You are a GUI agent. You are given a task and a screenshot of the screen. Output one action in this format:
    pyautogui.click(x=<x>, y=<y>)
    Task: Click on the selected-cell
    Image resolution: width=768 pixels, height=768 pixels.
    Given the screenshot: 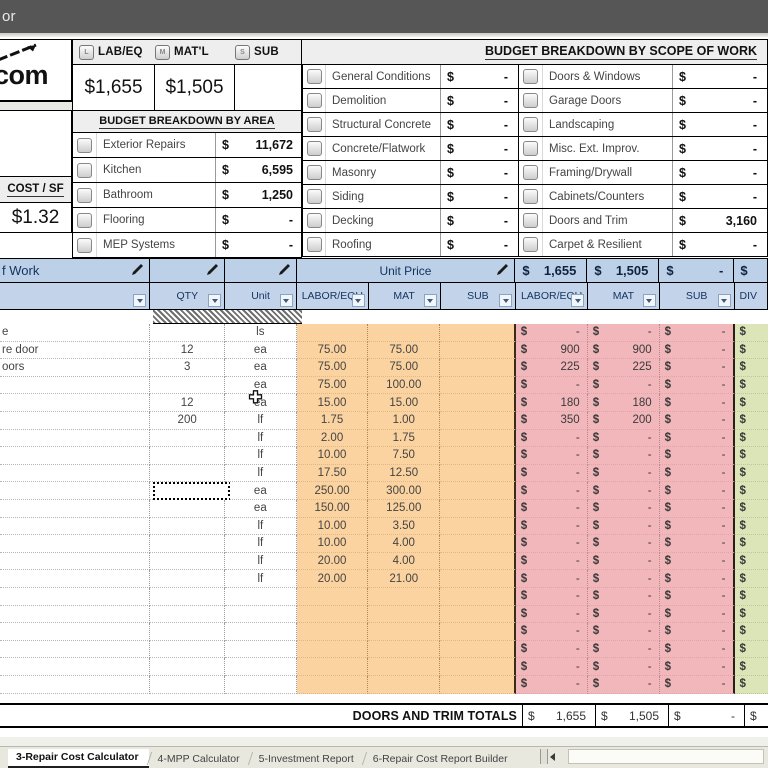 What is the action you would take?
    pyautogui.click(x=191, y=491)
    